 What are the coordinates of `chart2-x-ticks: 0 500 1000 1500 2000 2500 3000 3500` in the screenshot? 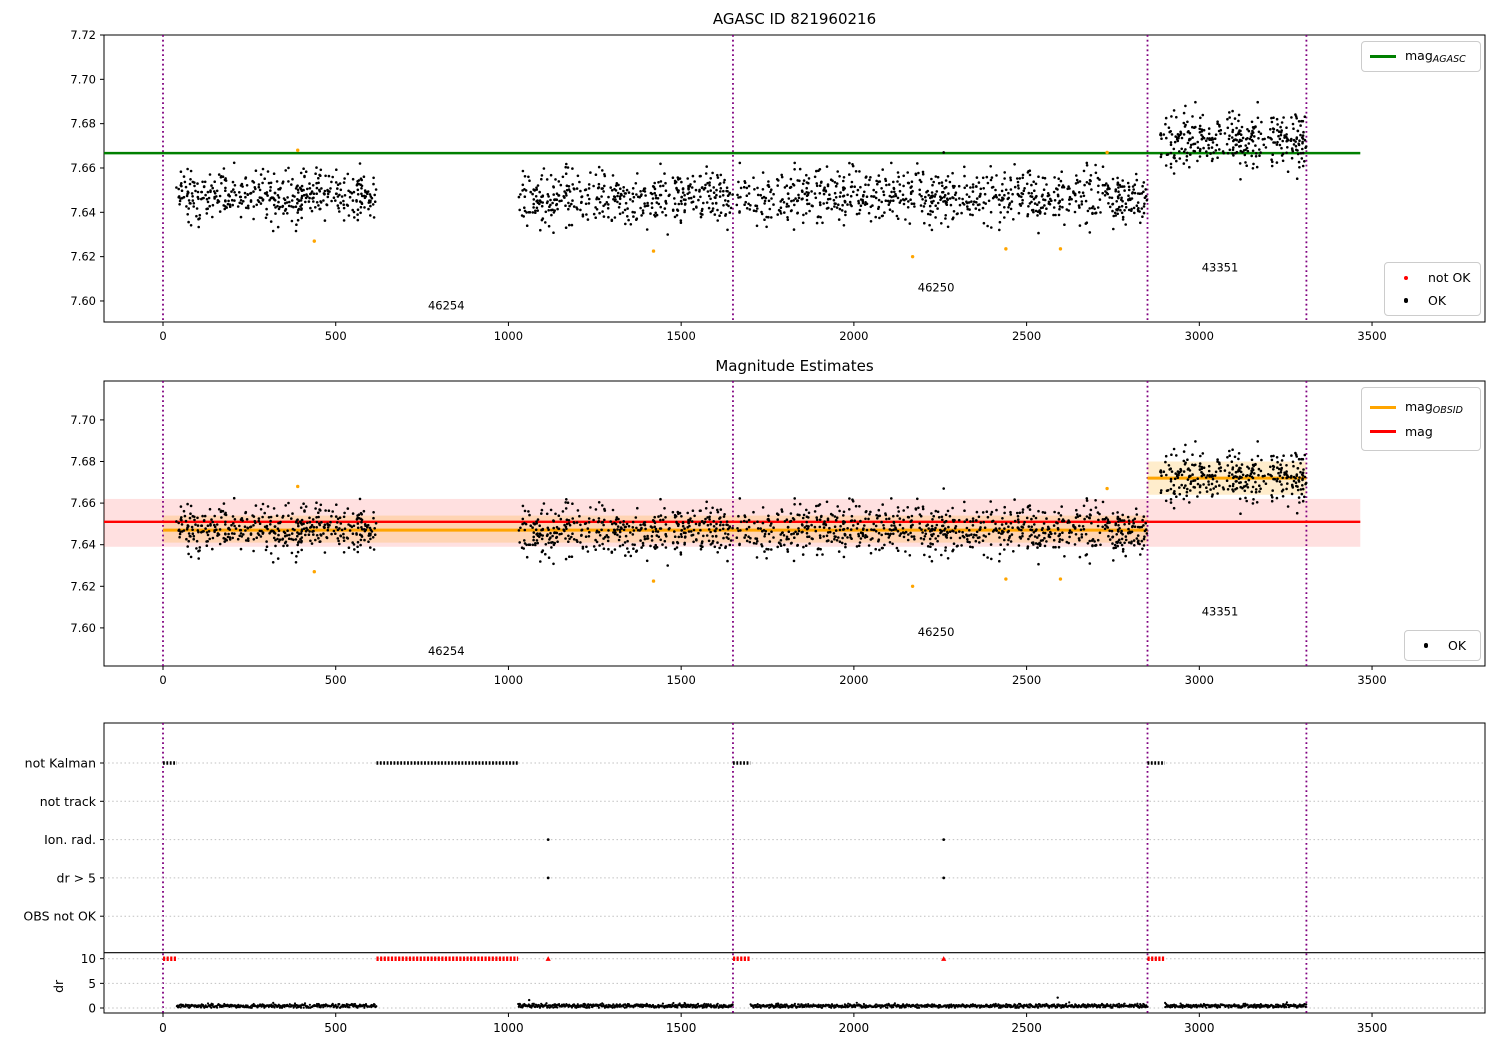 It's located at (773, 676).